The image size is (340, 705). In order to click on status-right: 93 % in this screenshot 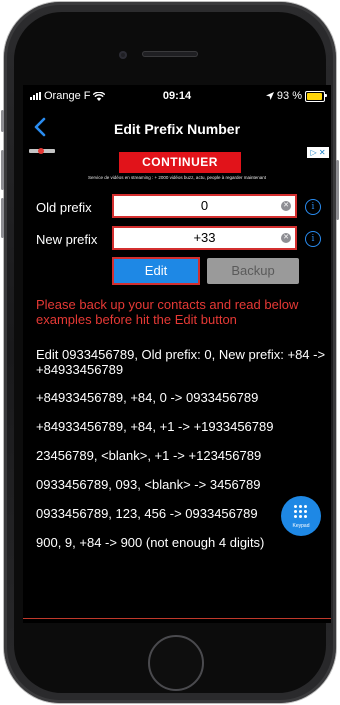, I will do `click(296, 96)`.